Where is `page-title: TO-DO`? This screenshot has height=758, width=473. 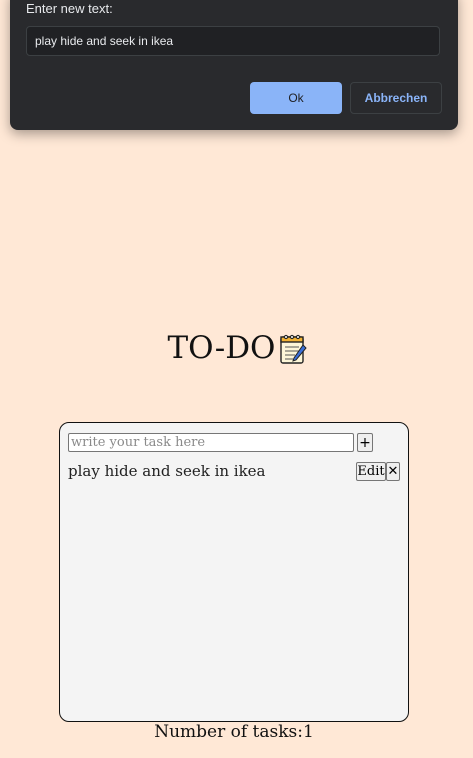
page-title: TO-DO is located at coordinates (236, 348).